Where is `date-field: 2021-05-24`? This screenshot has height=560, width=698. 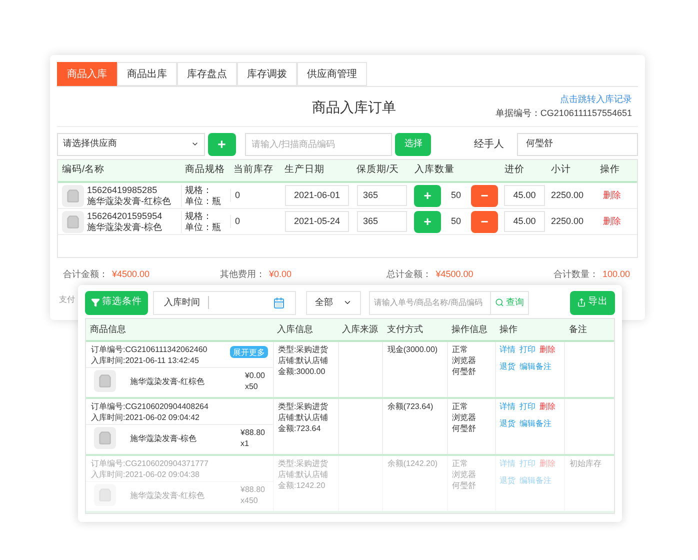 date-field: 2021-05-24 is located at coordinates (317, 221).